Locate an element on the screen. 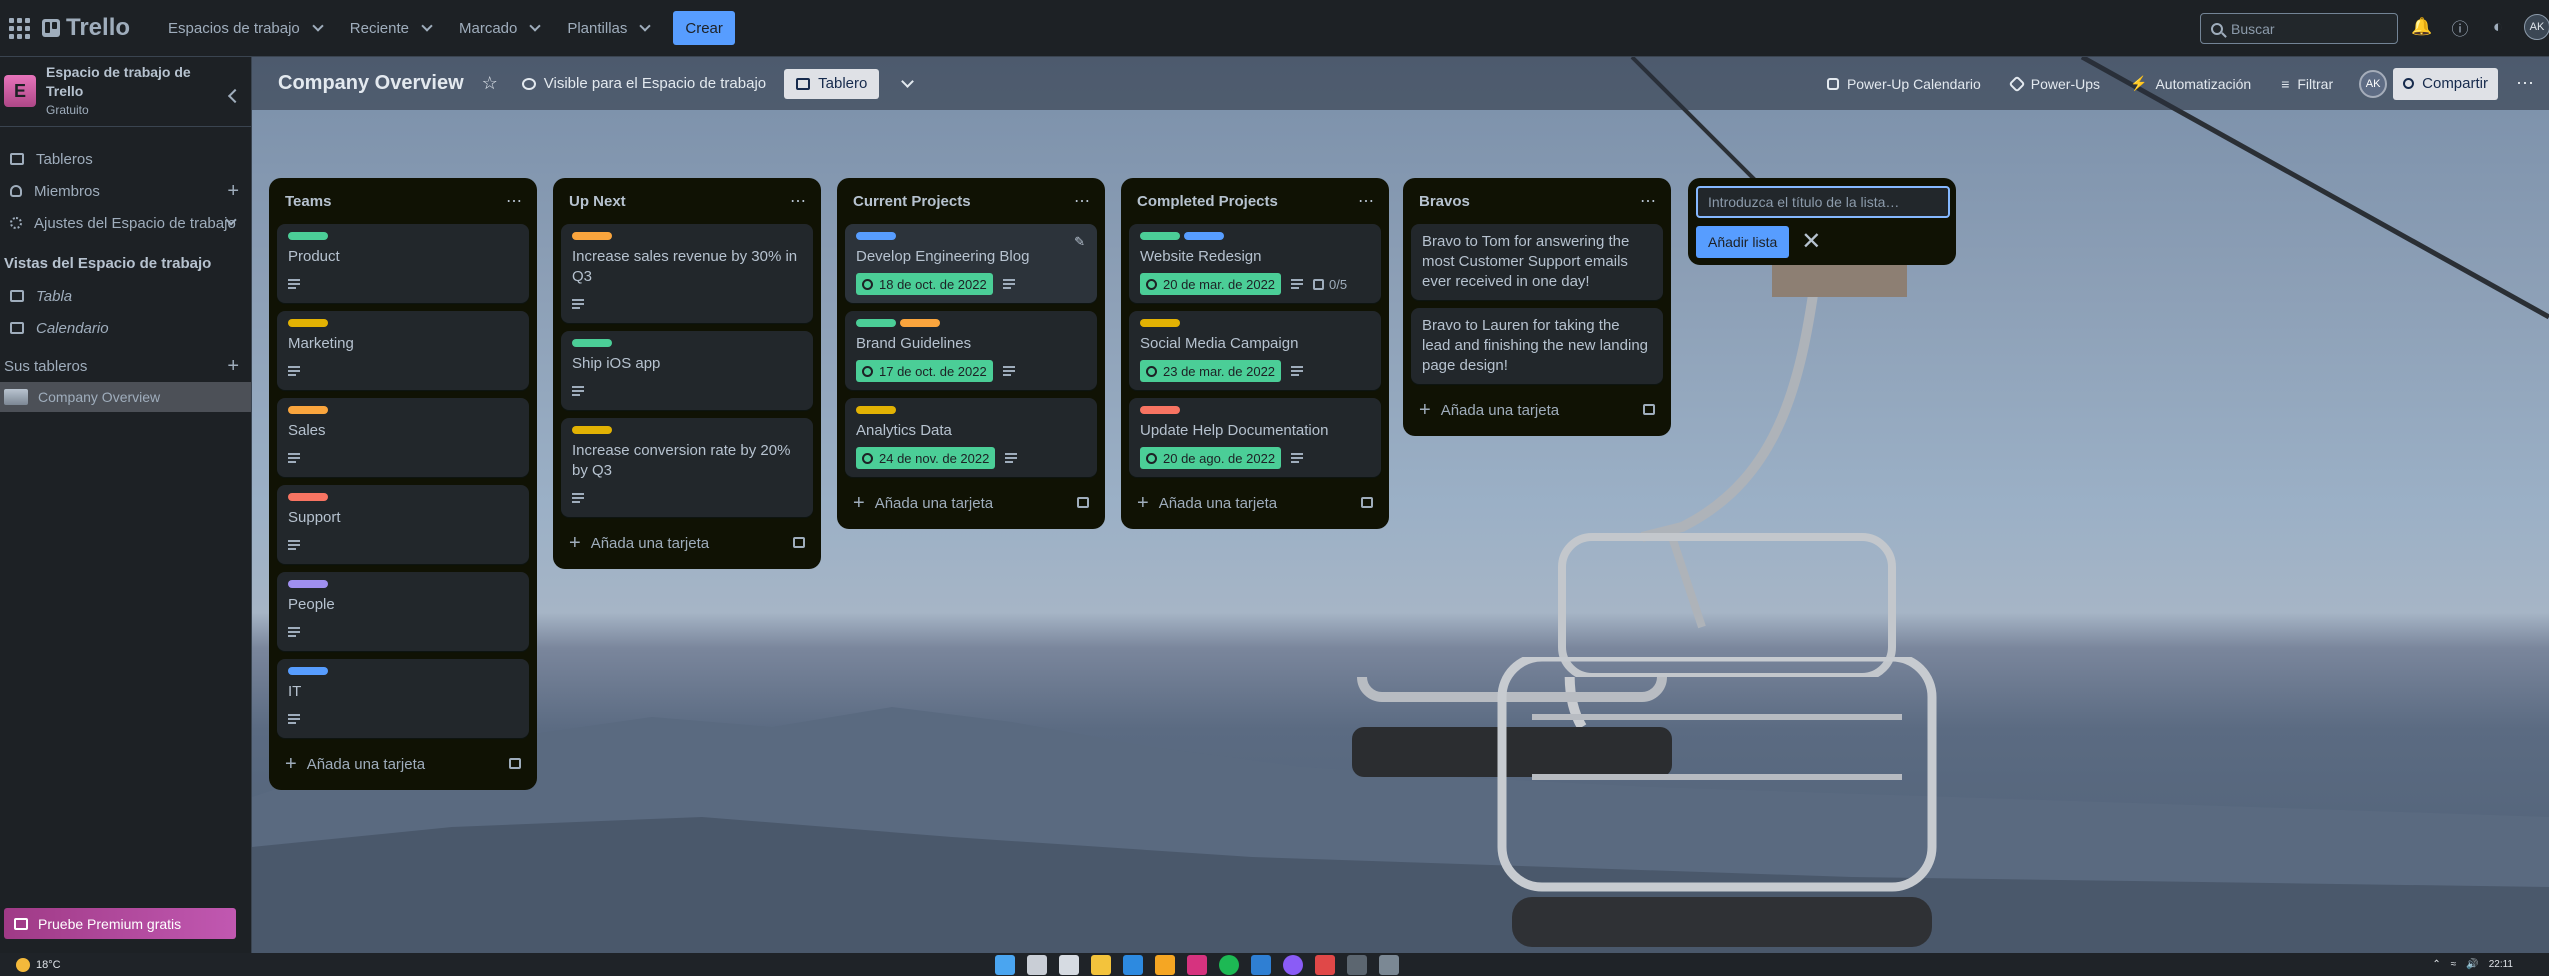 The width and height of the screenshot is (2549, 976). search-input: Buscar is located at coordinates (2299, 28).